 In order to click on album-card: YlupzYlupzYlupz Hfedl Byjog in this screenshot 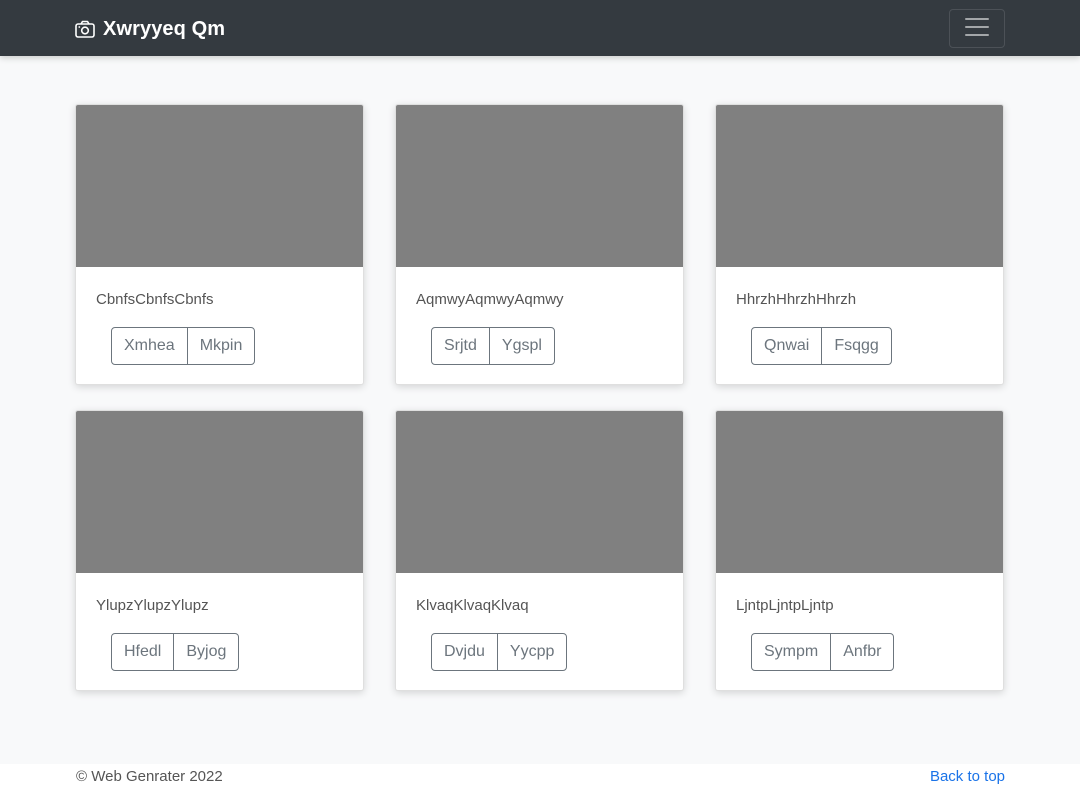, I will do `click(219, 550)`.